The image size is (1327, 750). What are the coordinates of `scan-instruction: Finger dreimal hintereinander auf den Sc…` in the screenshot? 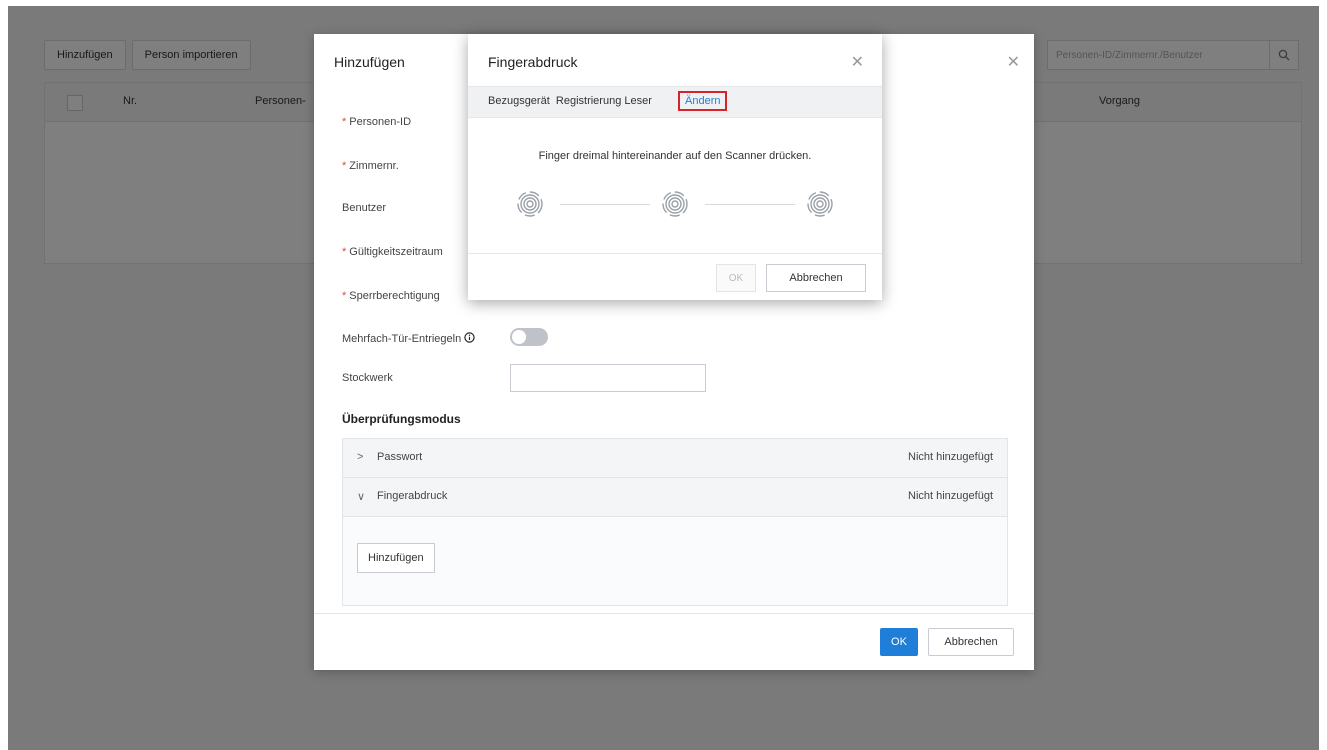 It's located at (675, 156).